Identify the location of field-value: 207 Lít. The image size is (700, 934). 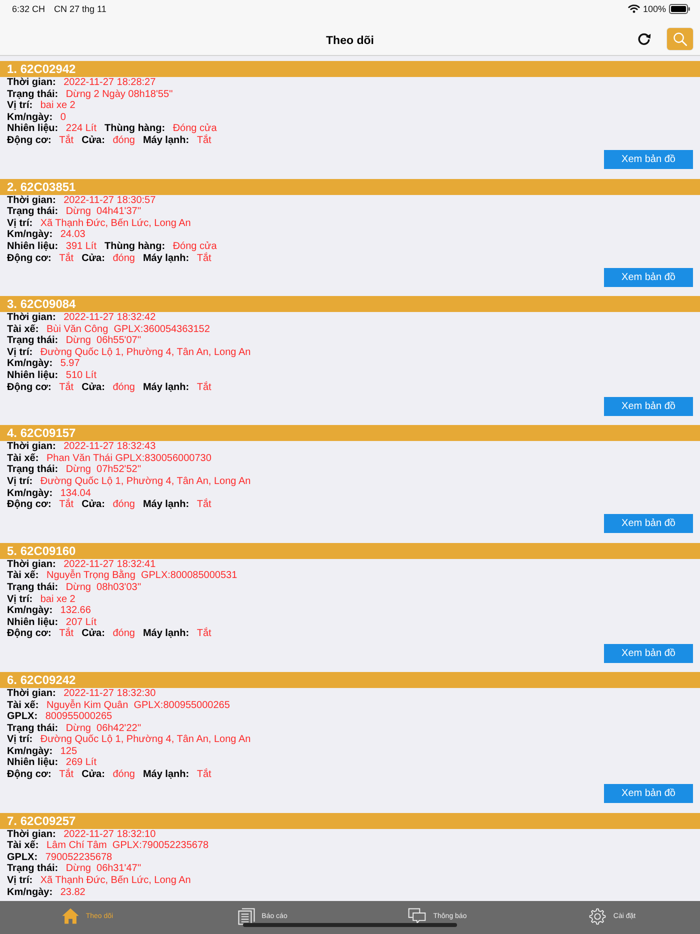
(81, 622).